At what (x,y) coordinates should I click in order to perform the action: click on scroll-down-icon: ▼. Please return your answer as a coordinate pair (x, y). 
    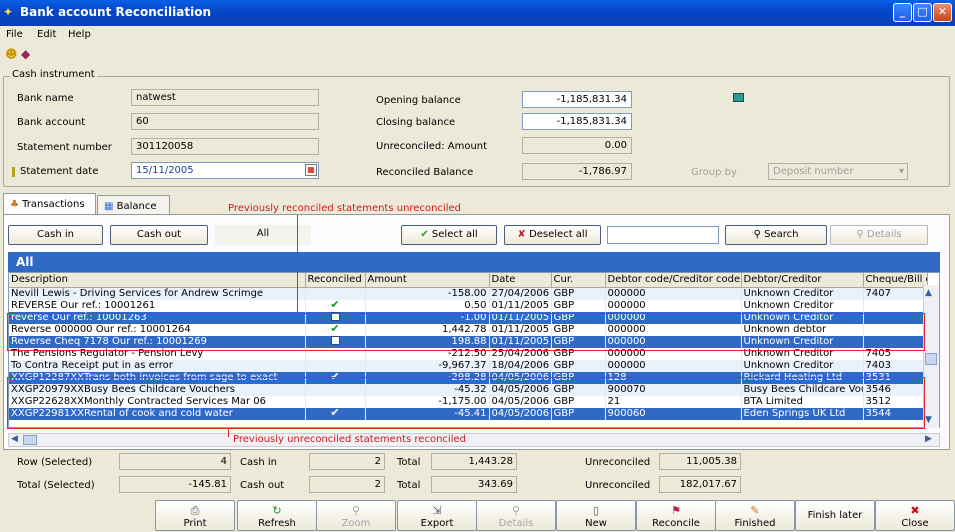
    Looking at the image, I should click on (928, 420).